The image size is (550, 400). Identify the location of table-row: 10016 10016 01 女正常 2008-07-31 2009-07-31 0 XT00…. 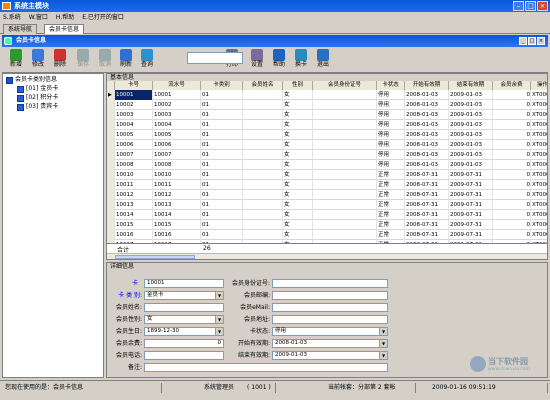
(327, 235).